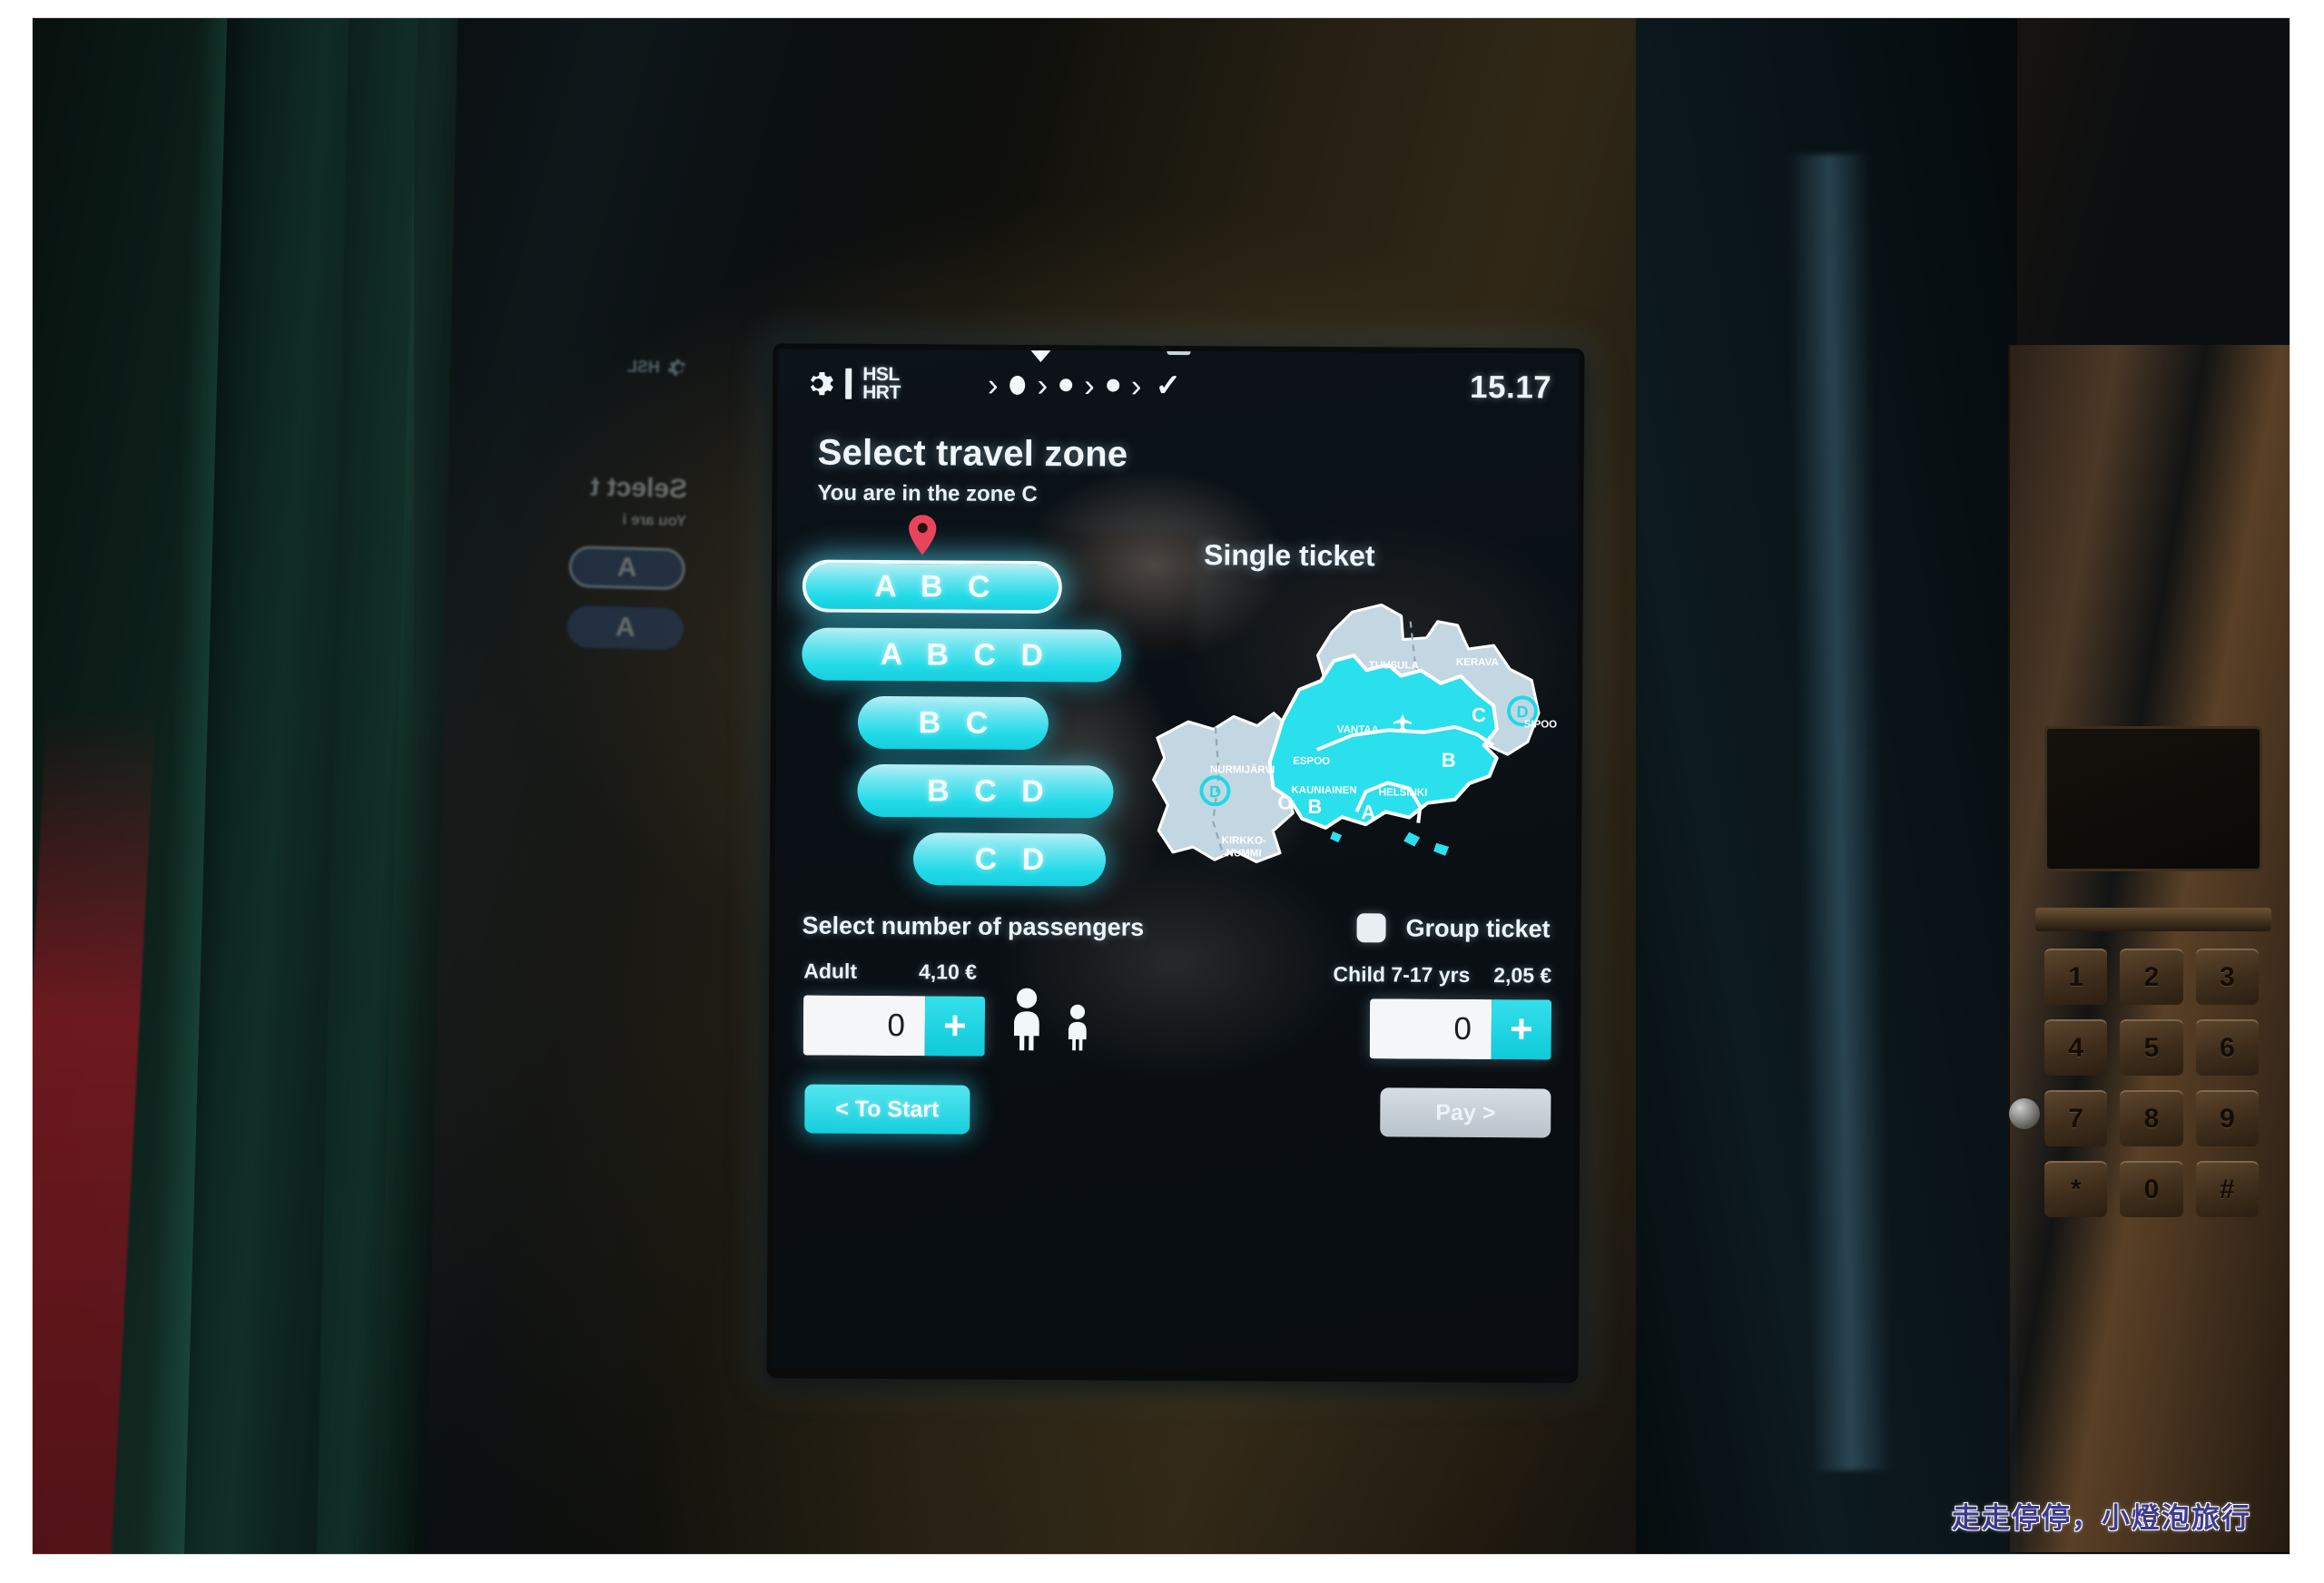 The image size is (2324, 1583). I want to click on chevron-right-icon-2: ›, so click(1043, 385).